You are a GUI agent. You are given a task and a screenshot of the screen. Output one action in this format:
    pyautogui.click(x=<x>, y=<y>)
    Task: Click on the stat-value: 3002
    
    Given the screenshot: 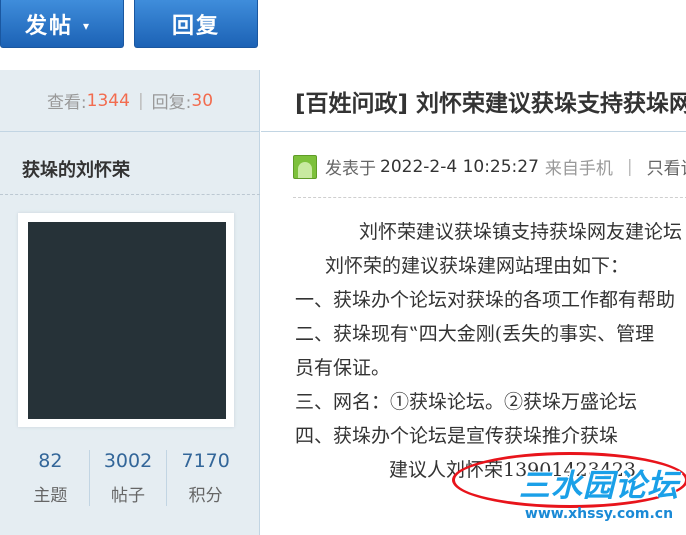 What is the action you would take?
    pyautogui.click(x=128, y=461)
    